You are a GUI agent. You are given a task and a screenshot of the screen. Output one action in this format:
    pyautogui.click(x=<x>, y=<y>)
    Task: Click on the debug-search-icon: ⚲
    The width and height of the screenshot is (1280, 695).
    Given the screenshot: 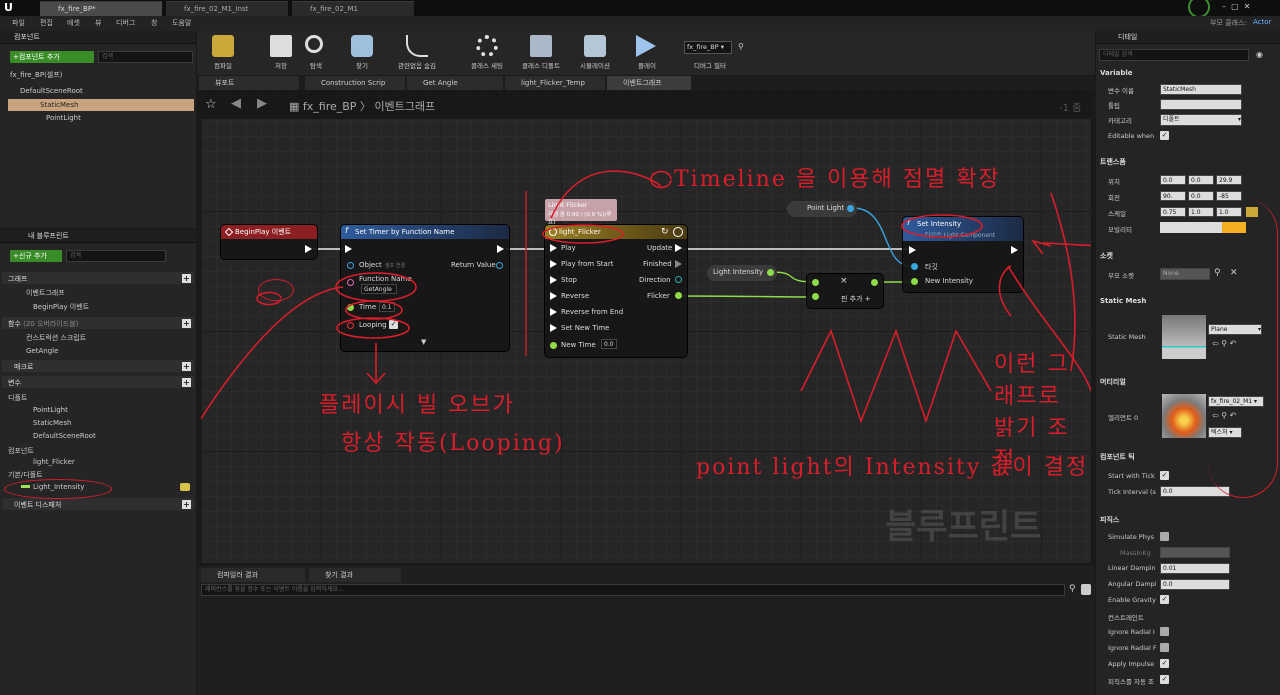 What is the action you would take?
    pyautogui.click(x=741, y=46)
    